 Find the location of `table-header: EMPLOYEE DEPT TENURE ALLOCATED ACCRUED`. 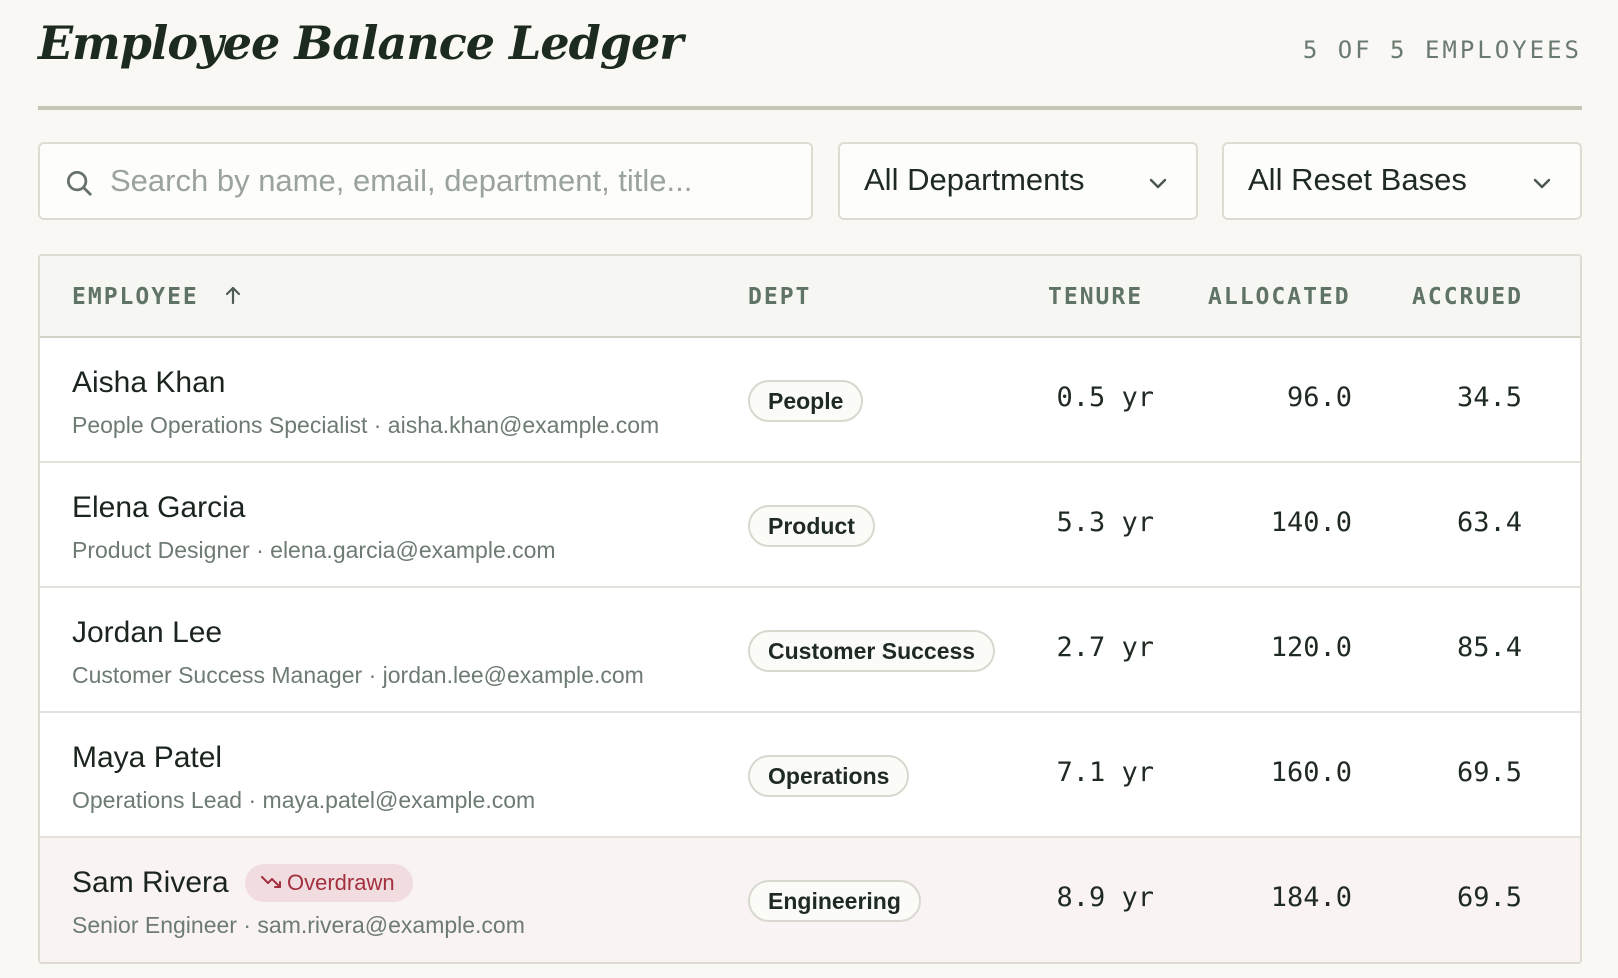

table-header: EMPLOYEE DEPT TENURE ALLOCATED ACCRUED is located at coordinates (810, 297).